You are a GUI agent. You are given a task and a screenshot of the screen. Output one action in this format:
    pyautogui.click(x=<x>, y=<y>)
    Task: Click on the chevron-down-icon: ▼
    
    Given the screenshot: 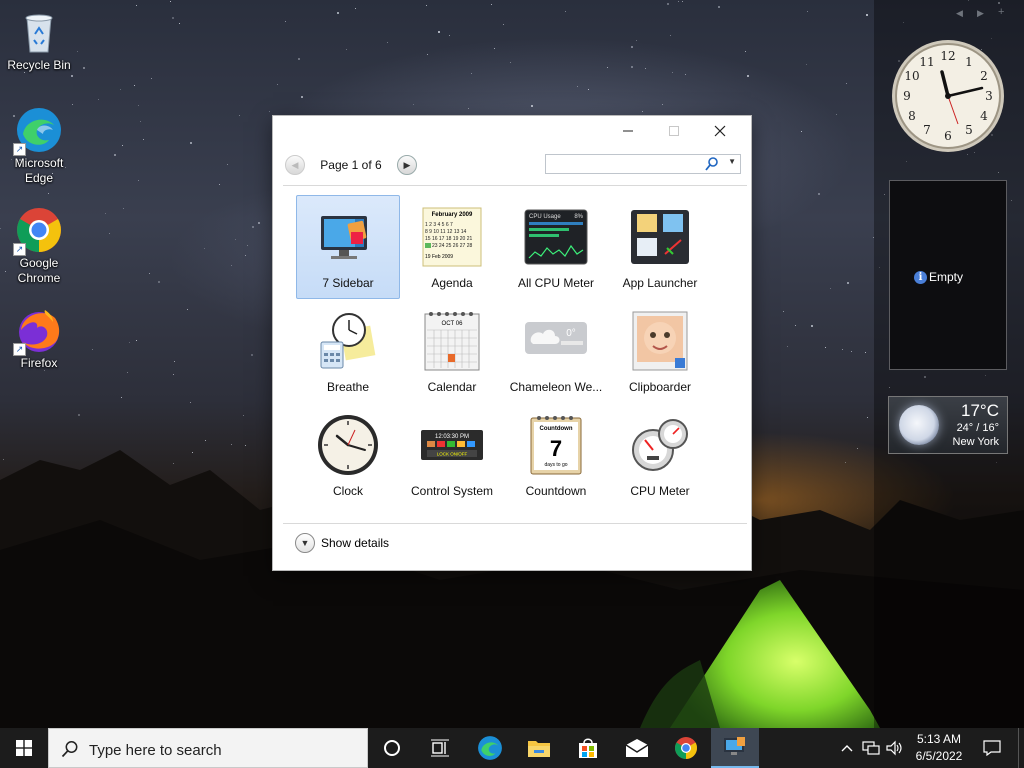 What is the action you would take?
    pyautogui.click(x=305, y=543)
    